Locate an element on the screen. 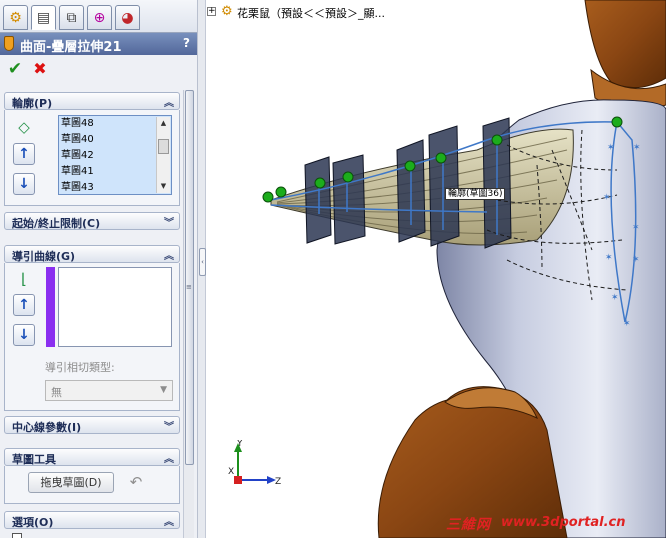  property-manager-tab: ▤ is located at coordinates (43, 17).